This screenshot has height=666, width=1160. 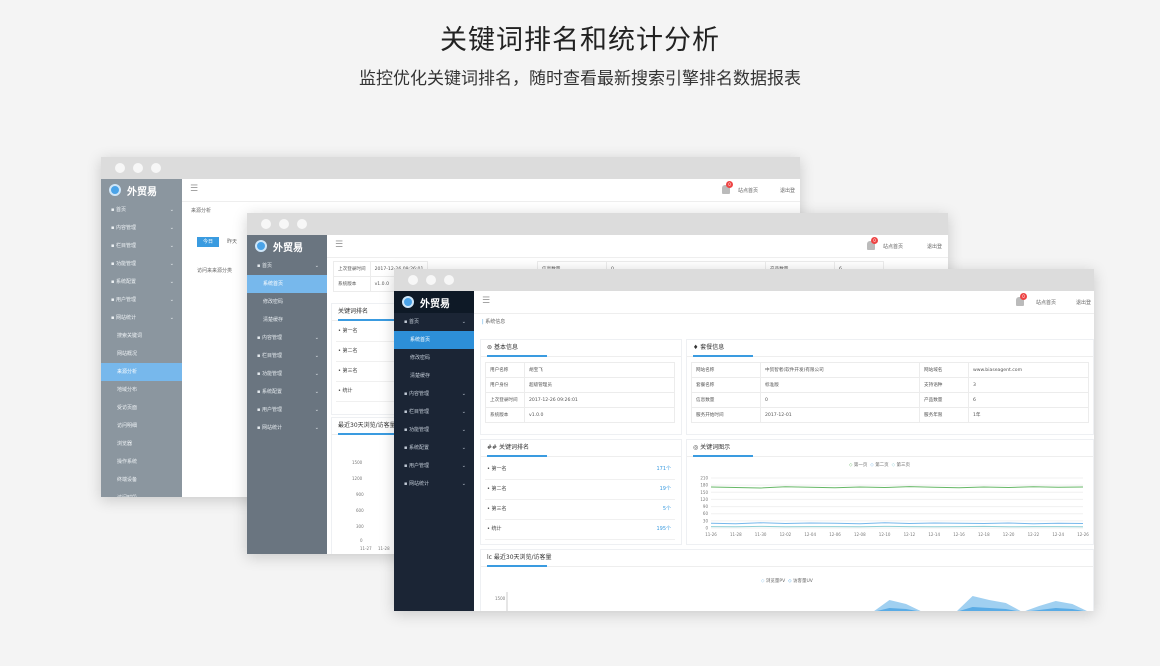 What do you see at coordinates (802, 581) in the screenshot?
I see `legend-item: 访客量UV` at bounding box center [802, 581].